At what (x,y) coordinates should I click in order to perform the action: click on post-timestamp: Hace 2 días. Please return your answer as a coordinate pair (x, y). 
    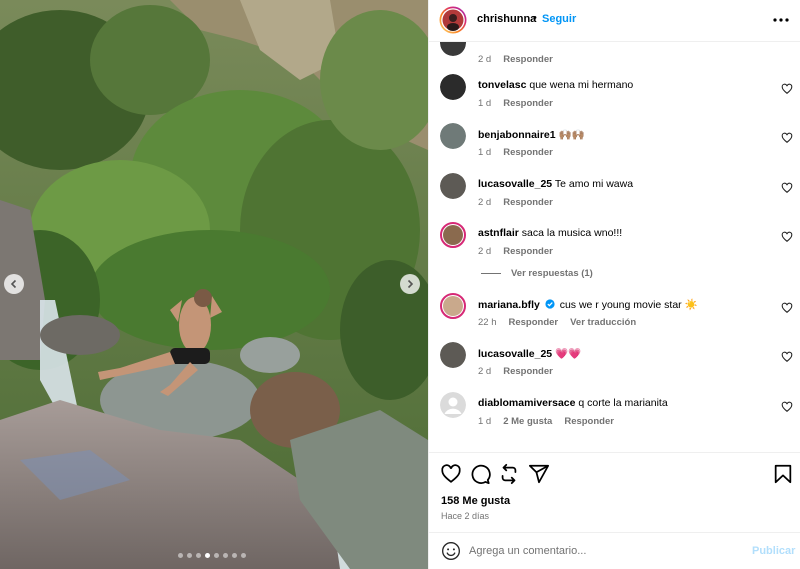
    Looking at the image, I should click on (465, 516).